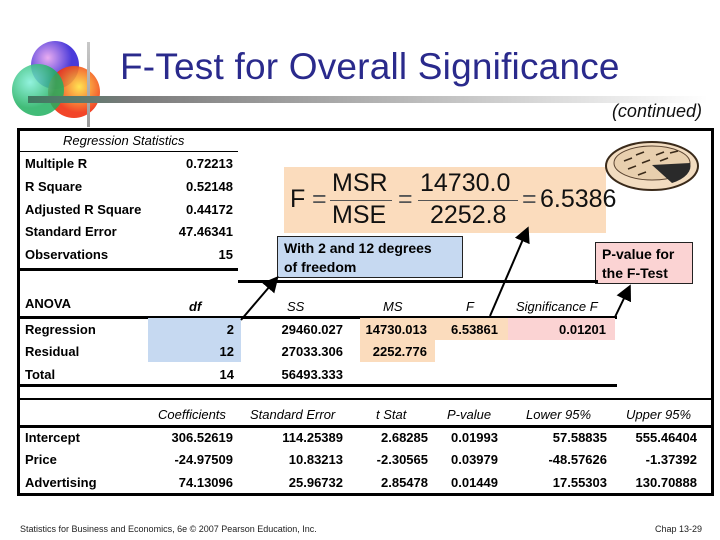 The width and height of the screenshot is (720, 540). What do you see at coordinates (124, 140) in the screenshot?
I see `regression-stats-header: Regression Statistics` at bounding box center [124, 140].